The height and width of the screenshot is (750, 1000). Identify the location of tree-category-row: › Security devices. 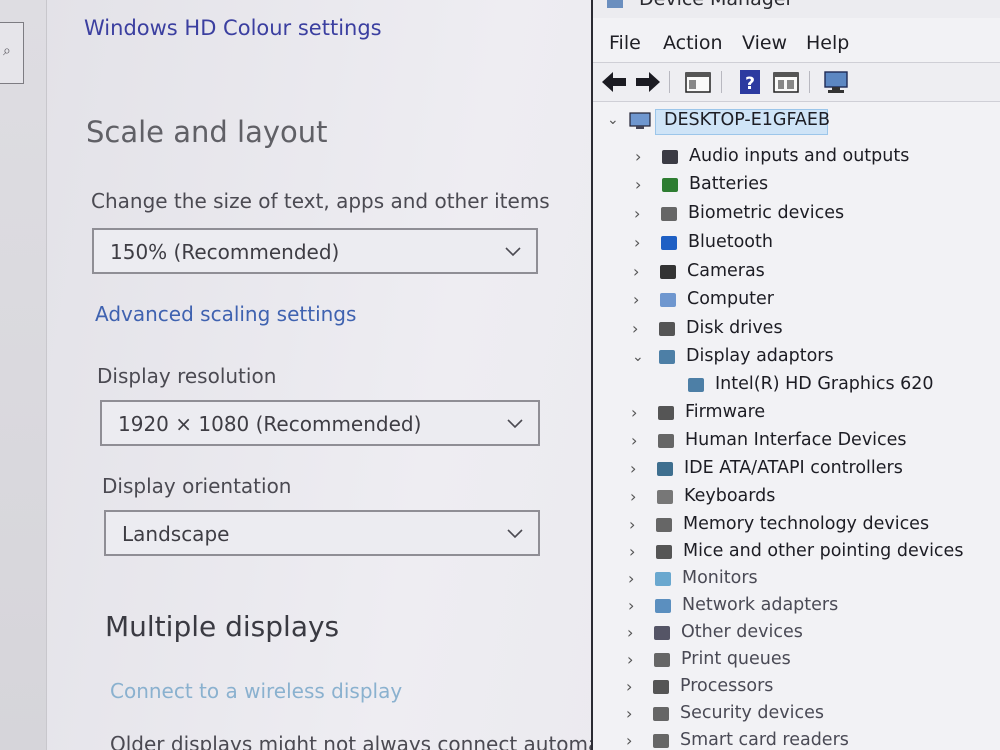
(796, 715).